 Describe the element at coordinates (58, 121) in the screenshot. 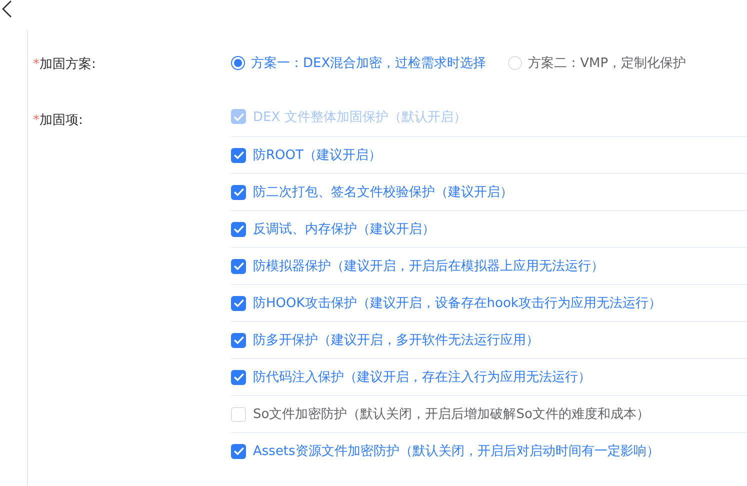

I see `field-label: *加固项:` at that location.